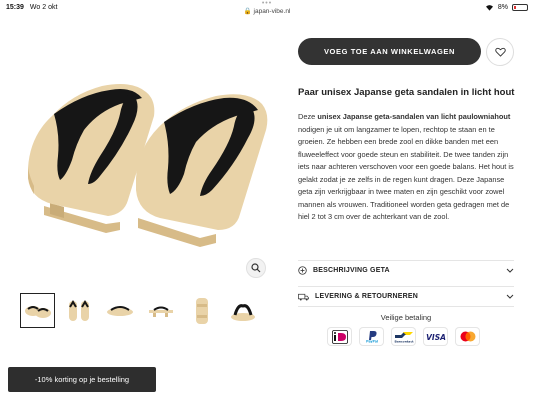 The width and height of the screenshot is (534, 400). I want to click on accordion-label: LEVERING & RETOURNEREN, so click(367, 296).